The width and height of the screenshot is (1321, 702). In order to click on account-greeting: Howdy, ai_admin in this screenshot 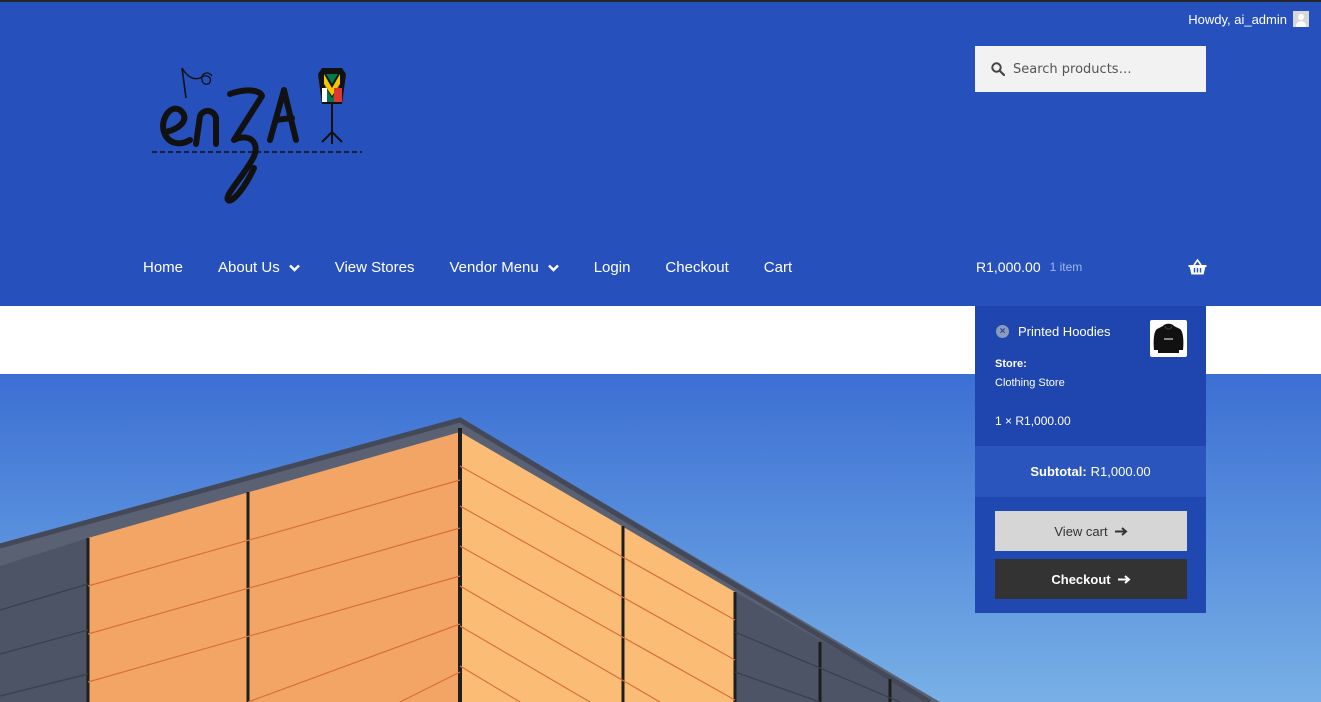, I will do `click(1237, 19)`.